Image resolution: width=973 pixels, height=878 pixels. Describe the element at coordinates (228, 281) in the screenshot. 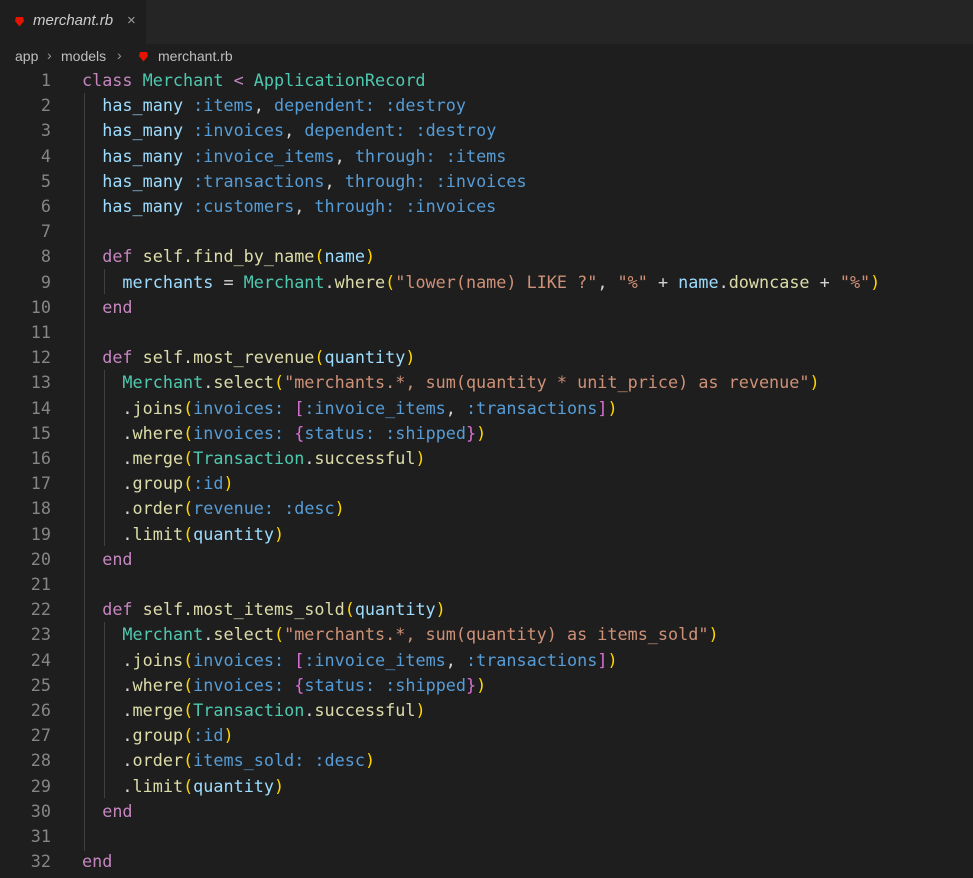

I see `code-token: =` at that location.